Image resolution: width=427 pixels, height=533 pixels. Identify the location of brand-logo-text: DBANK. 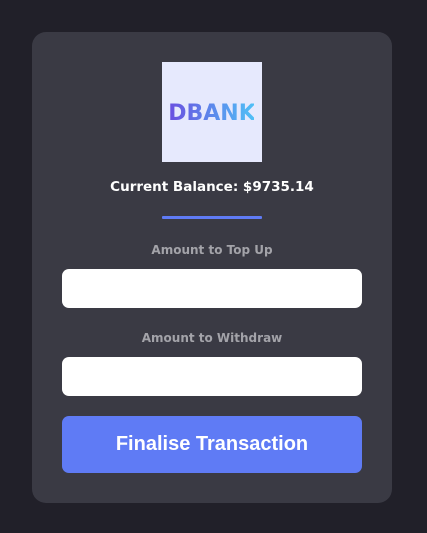
(212, 113).